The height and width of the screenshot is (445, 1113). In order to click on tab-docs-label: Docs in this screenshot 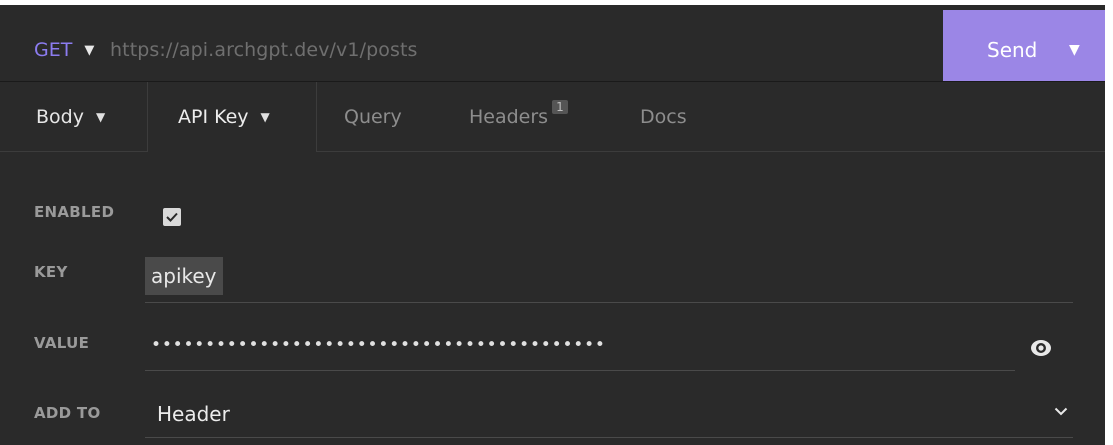, I will do `click(663, 116)`.